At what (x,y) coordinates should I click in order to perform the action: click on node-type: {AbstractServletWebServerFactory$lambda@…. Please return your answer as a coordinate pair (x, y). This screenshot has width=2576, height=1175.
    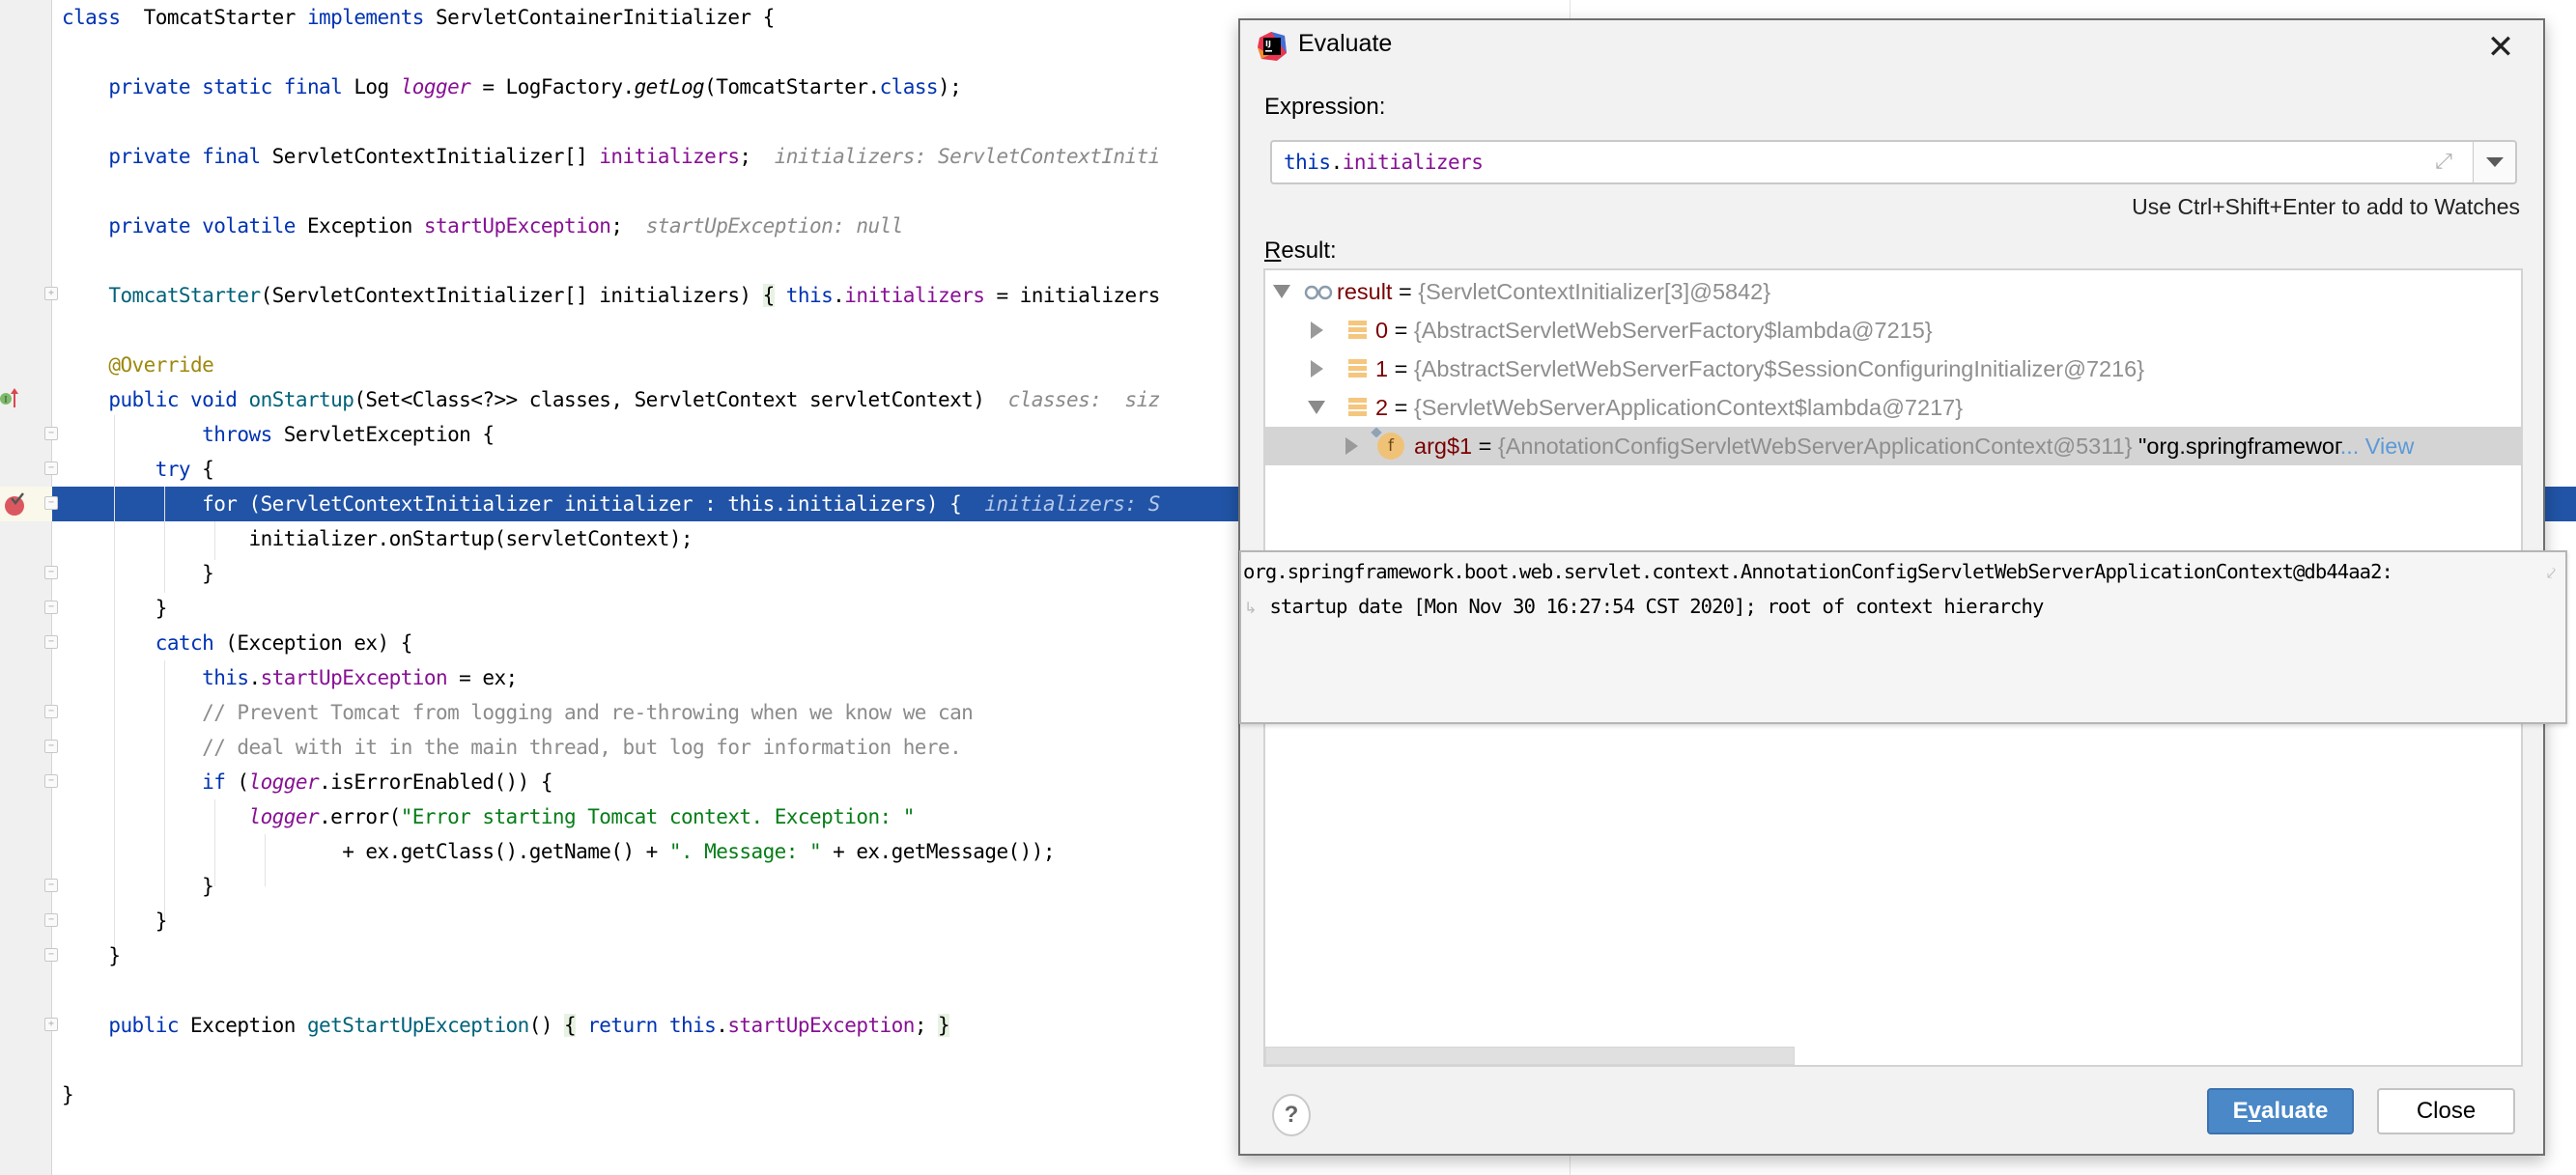
    Looking at the image, I should click on (1673, 330).